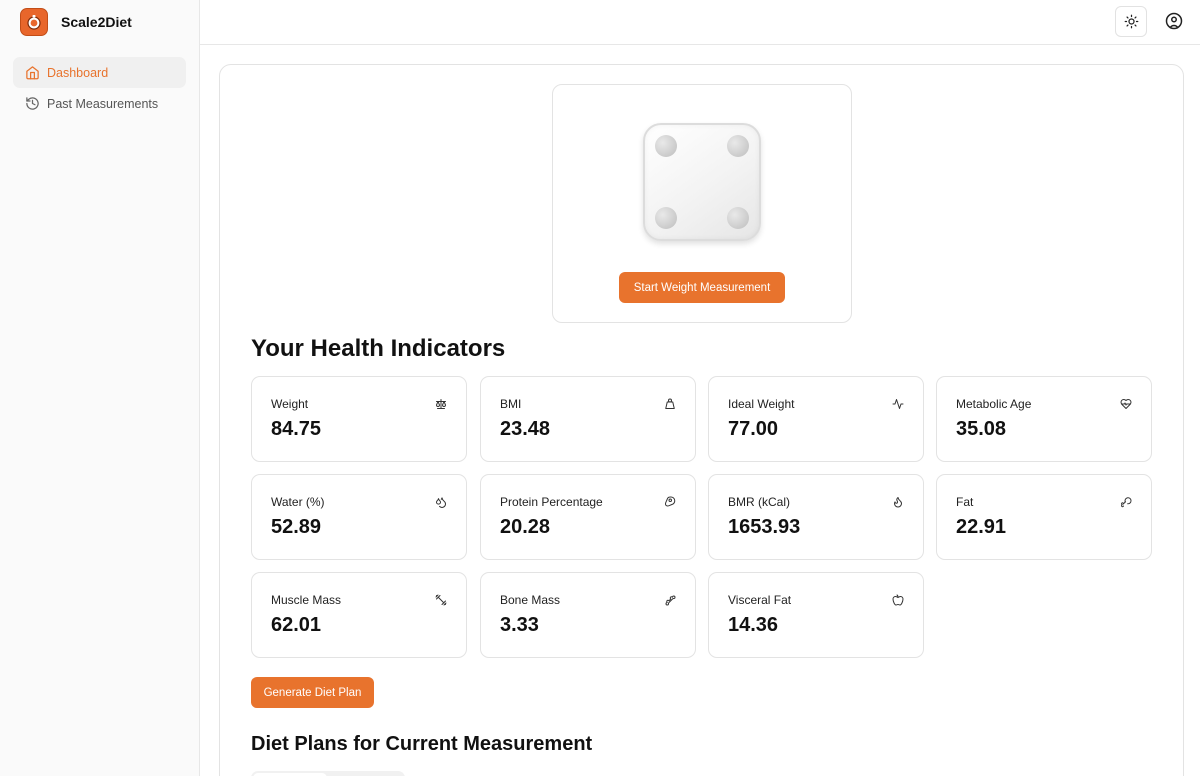 Image resolution: width=1200 pixels, height=776 pixels. I want to click on brand: Scale2Diet, so click(99, 22).